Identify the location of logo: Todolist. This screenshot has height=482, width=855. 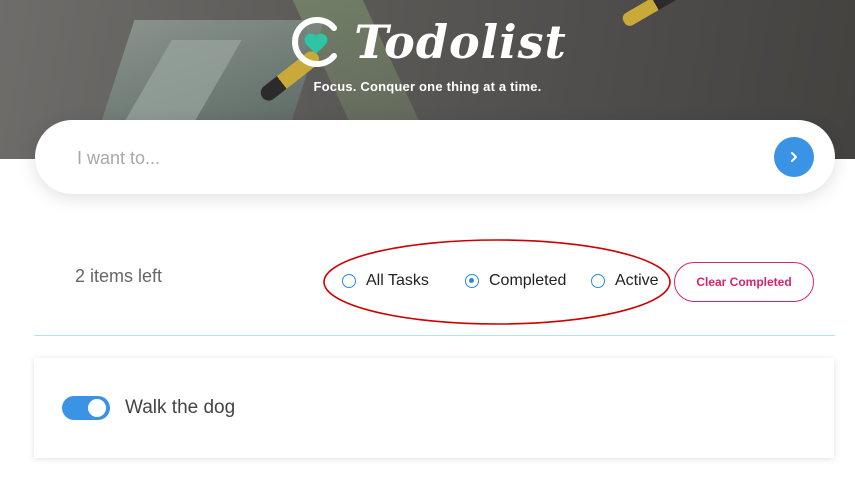
(427, 42).